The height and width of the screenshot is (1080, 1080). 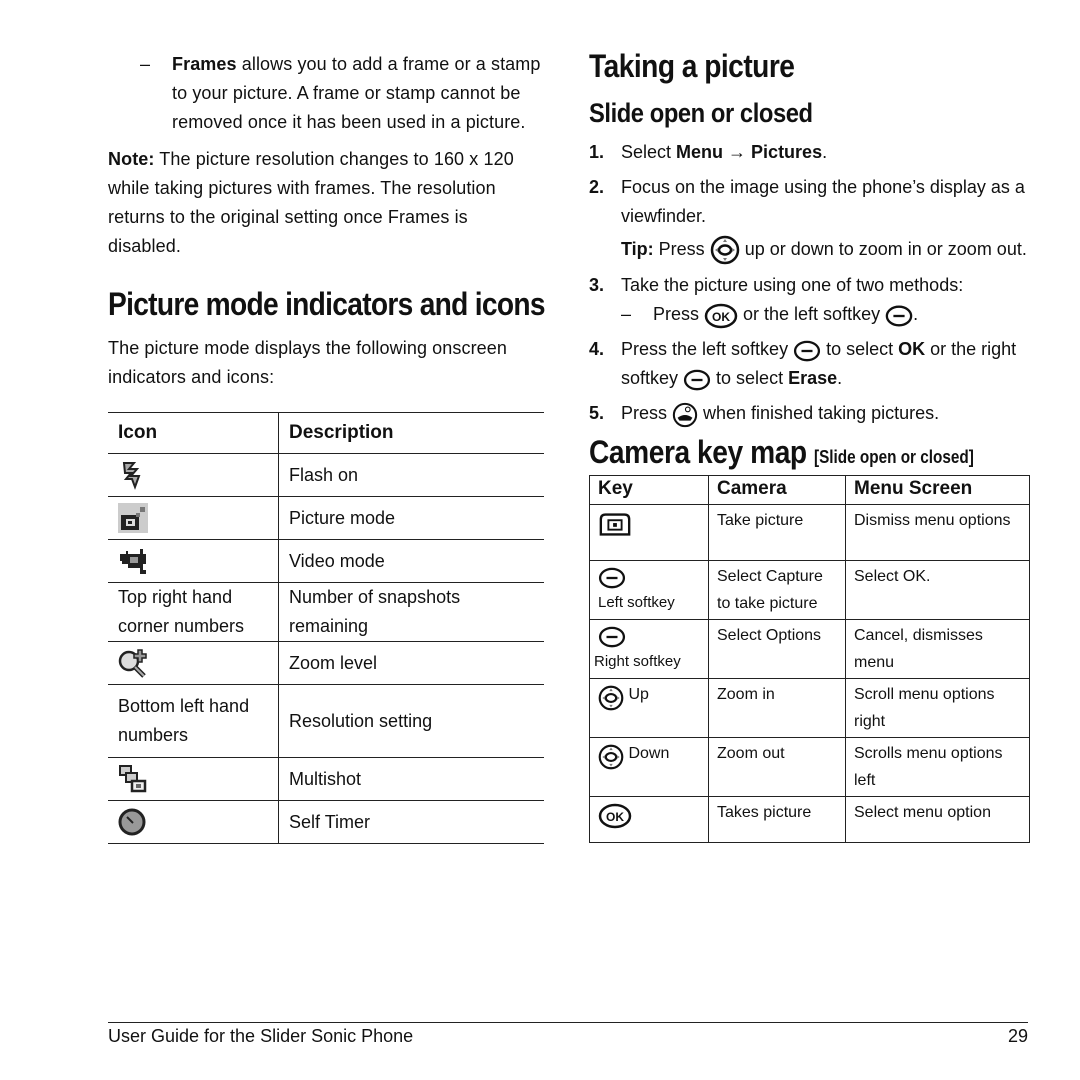 I want to click on flash-icon, so click(x=131, y=476).